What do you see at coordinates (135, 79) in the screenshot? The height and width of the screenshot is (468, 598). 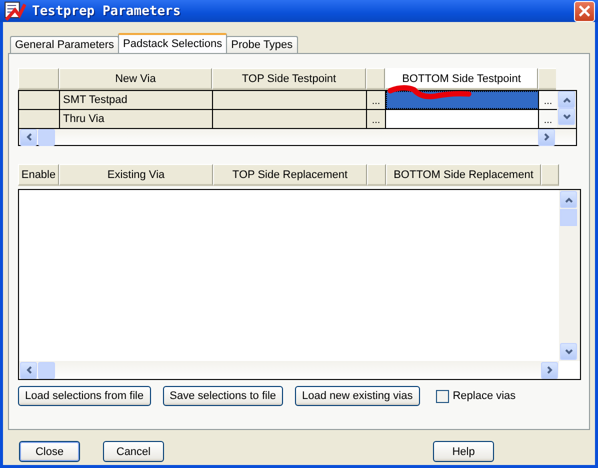 I see `column-header: New Via` at bounding box center [135, 79].